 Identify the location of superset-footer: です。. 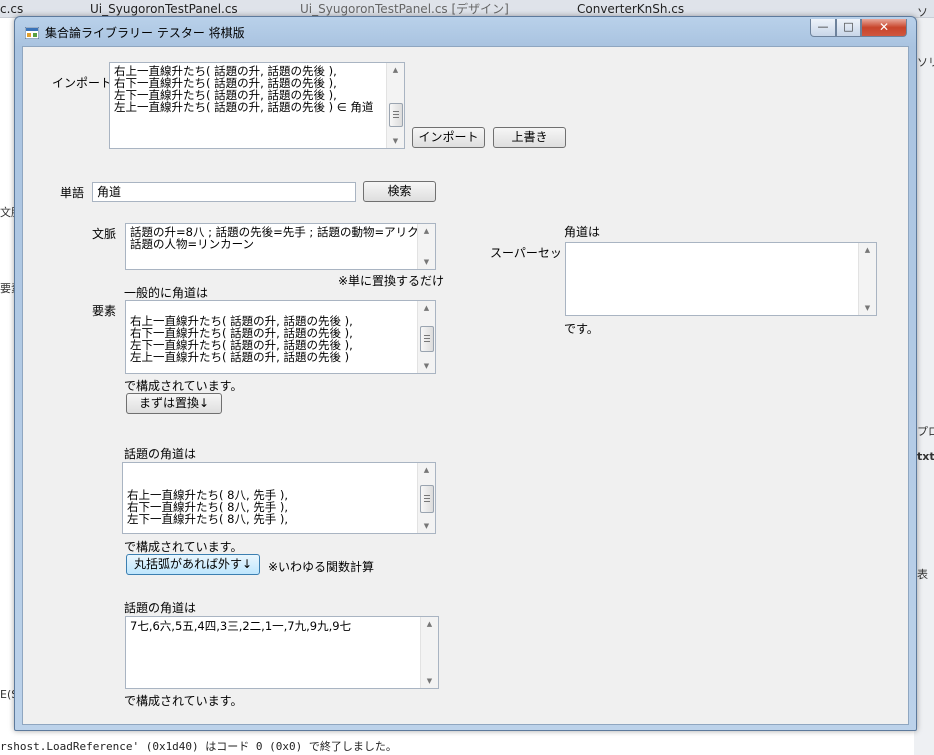
(581, 329).